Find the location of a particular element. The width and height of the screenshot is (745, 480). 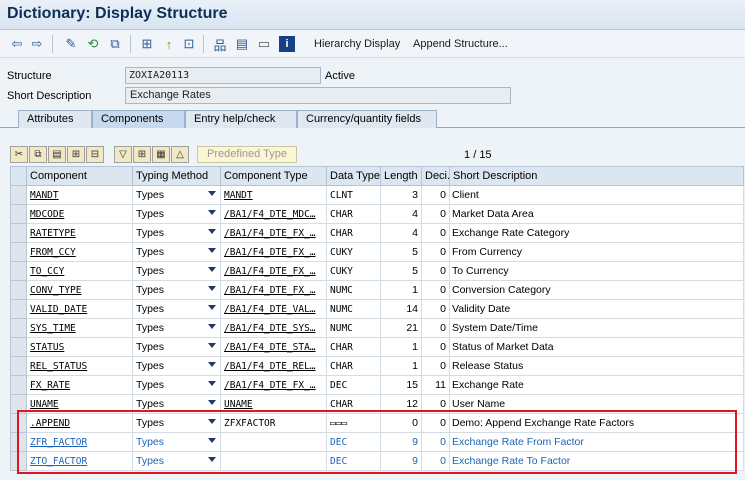

component-cell: FROM_CCY is located at coordinates (79, 252).